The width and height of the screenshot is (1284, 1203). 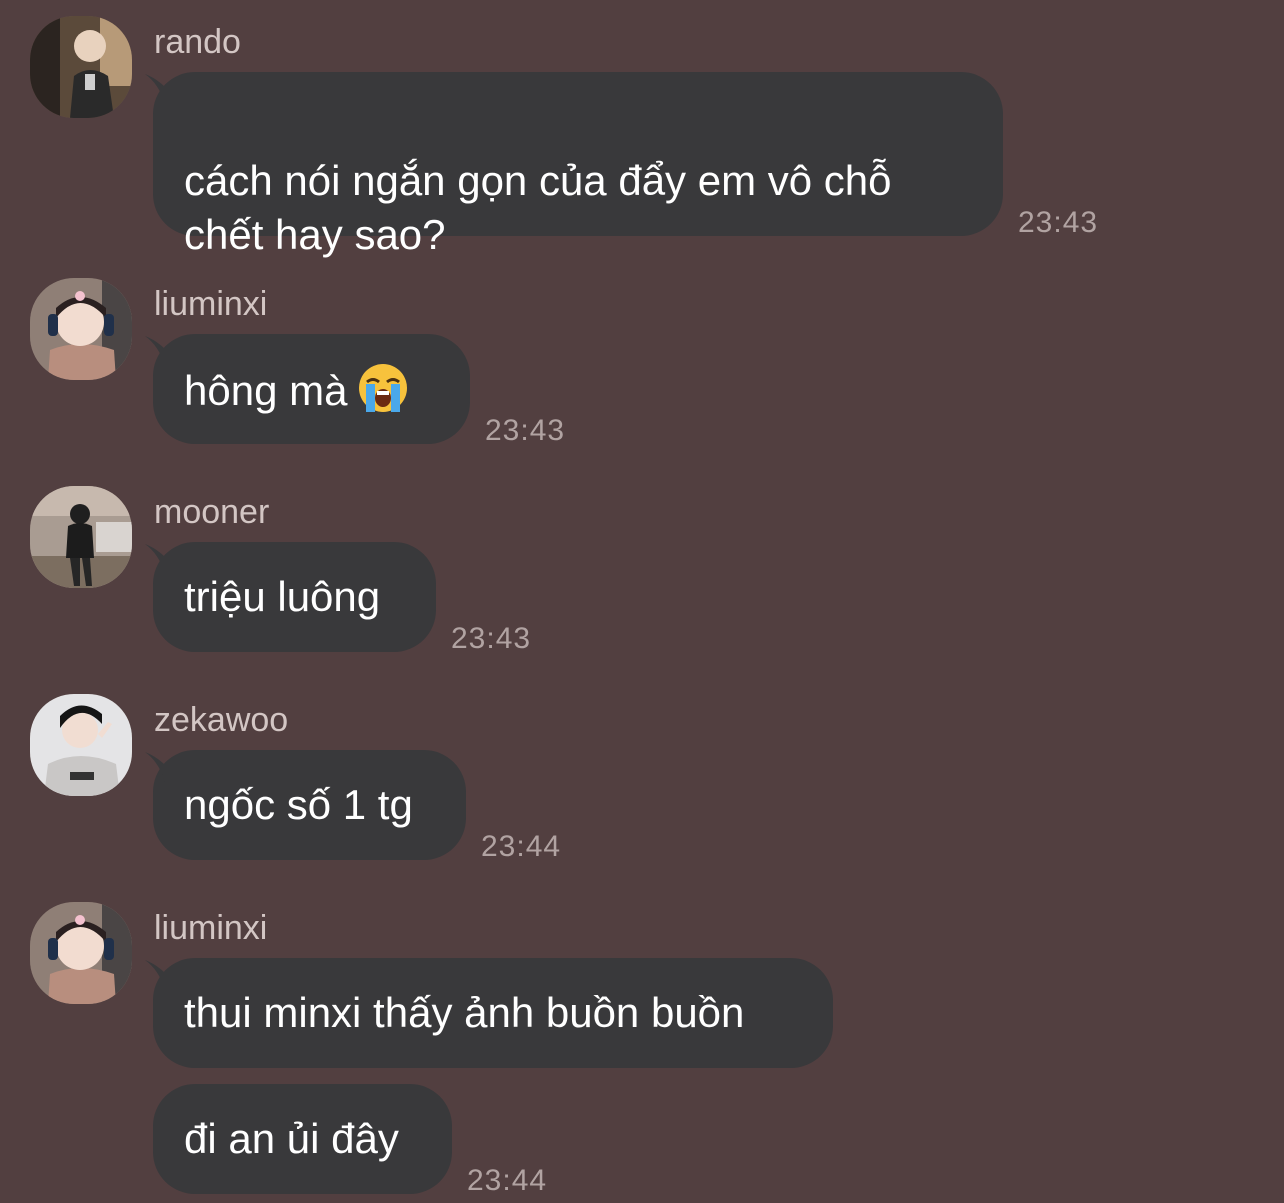 I want to click on message-text: hông mà, so click(x=266, y=390).